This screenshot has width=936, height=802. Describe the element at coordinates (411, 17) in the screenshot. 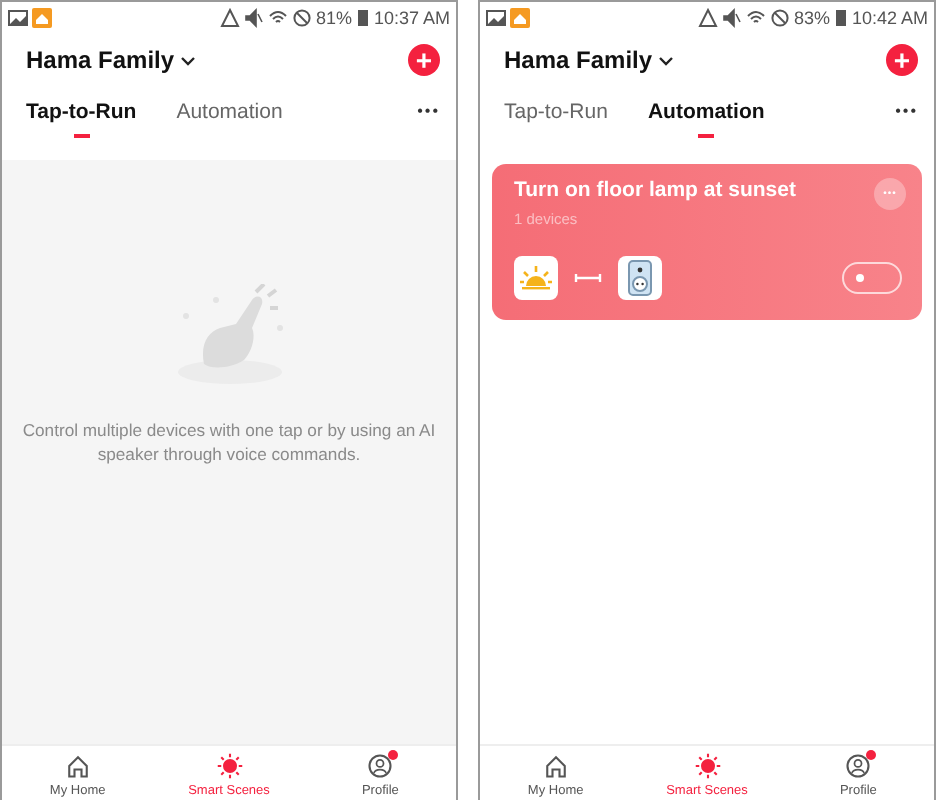

I see `clock-time: 10:37 AM` at that location.